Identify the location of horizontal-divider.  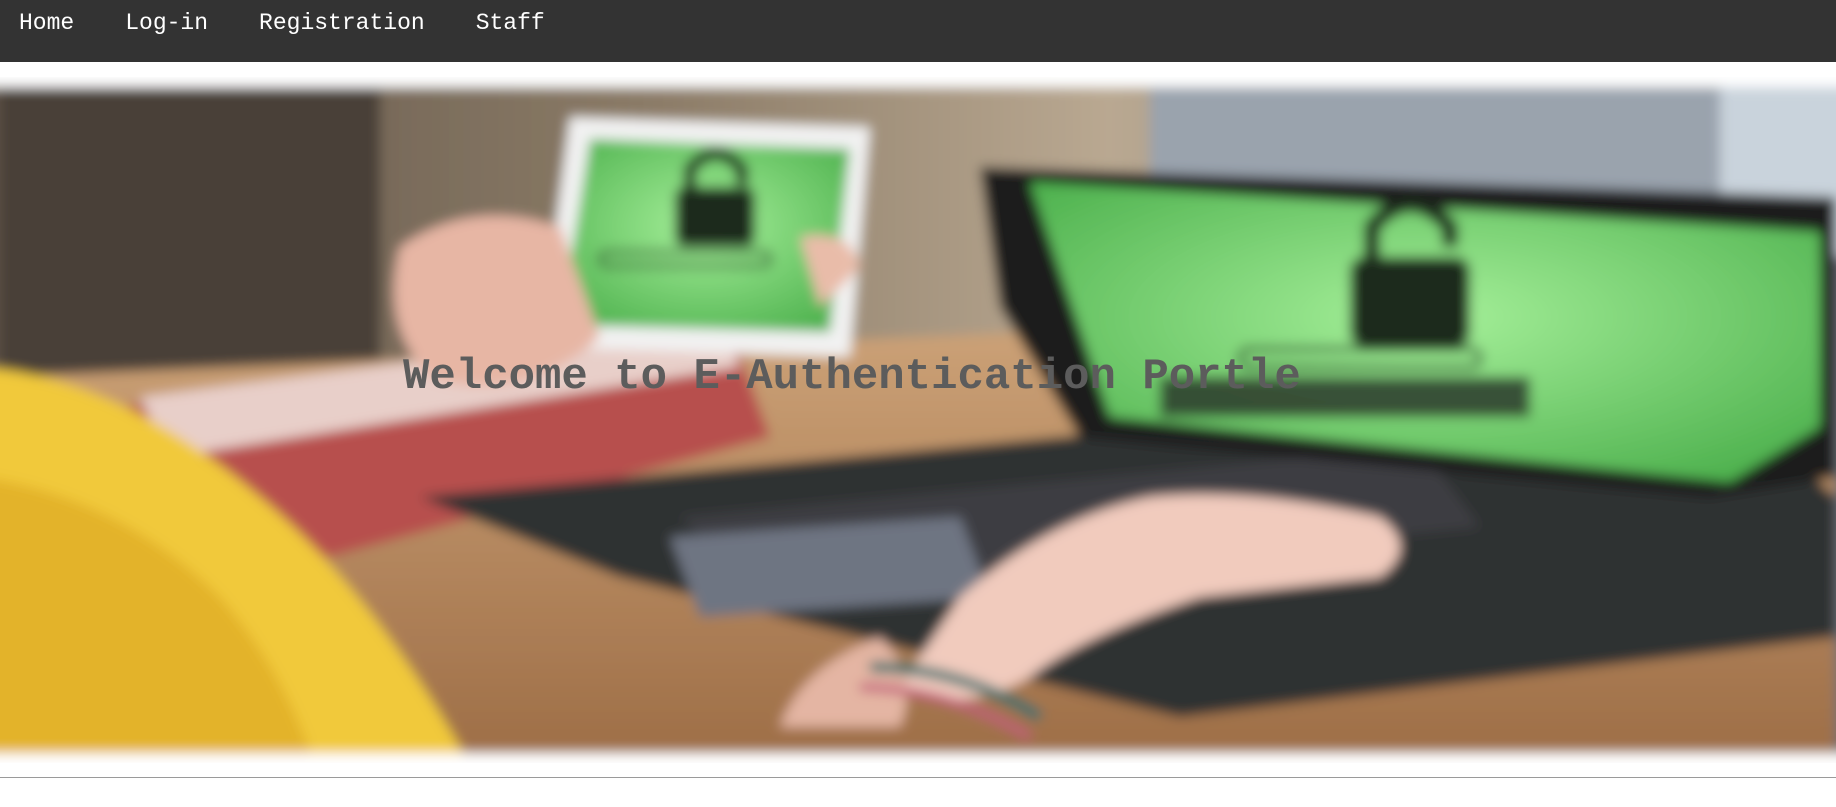
(918, 777).